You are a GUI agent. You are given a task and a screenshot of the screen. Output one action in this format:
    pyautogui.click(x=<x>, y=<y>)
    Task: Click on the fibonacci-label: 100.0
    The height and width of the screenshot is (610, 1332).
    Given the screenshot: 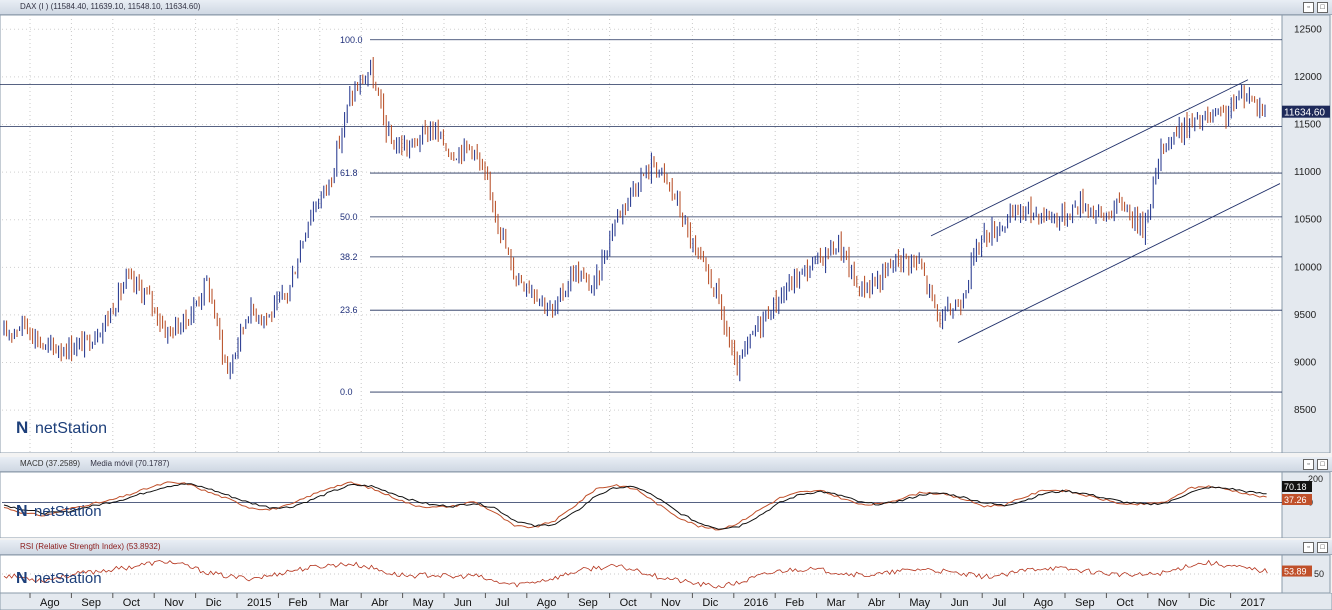 What is the action you would take?
    pyautogui.click(x=351, y=40)
    